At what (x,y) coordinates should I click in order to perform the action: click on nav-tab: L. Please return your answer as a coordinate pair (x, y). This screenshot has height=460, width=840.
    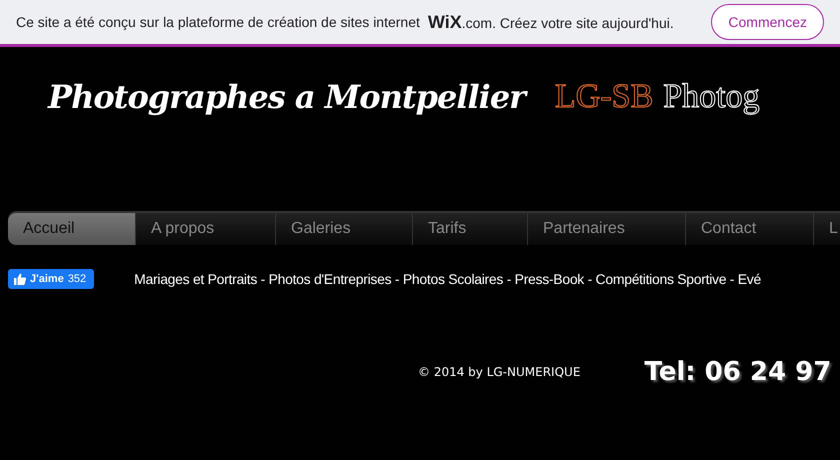
    Looking at the image, I should click on (827, 229).